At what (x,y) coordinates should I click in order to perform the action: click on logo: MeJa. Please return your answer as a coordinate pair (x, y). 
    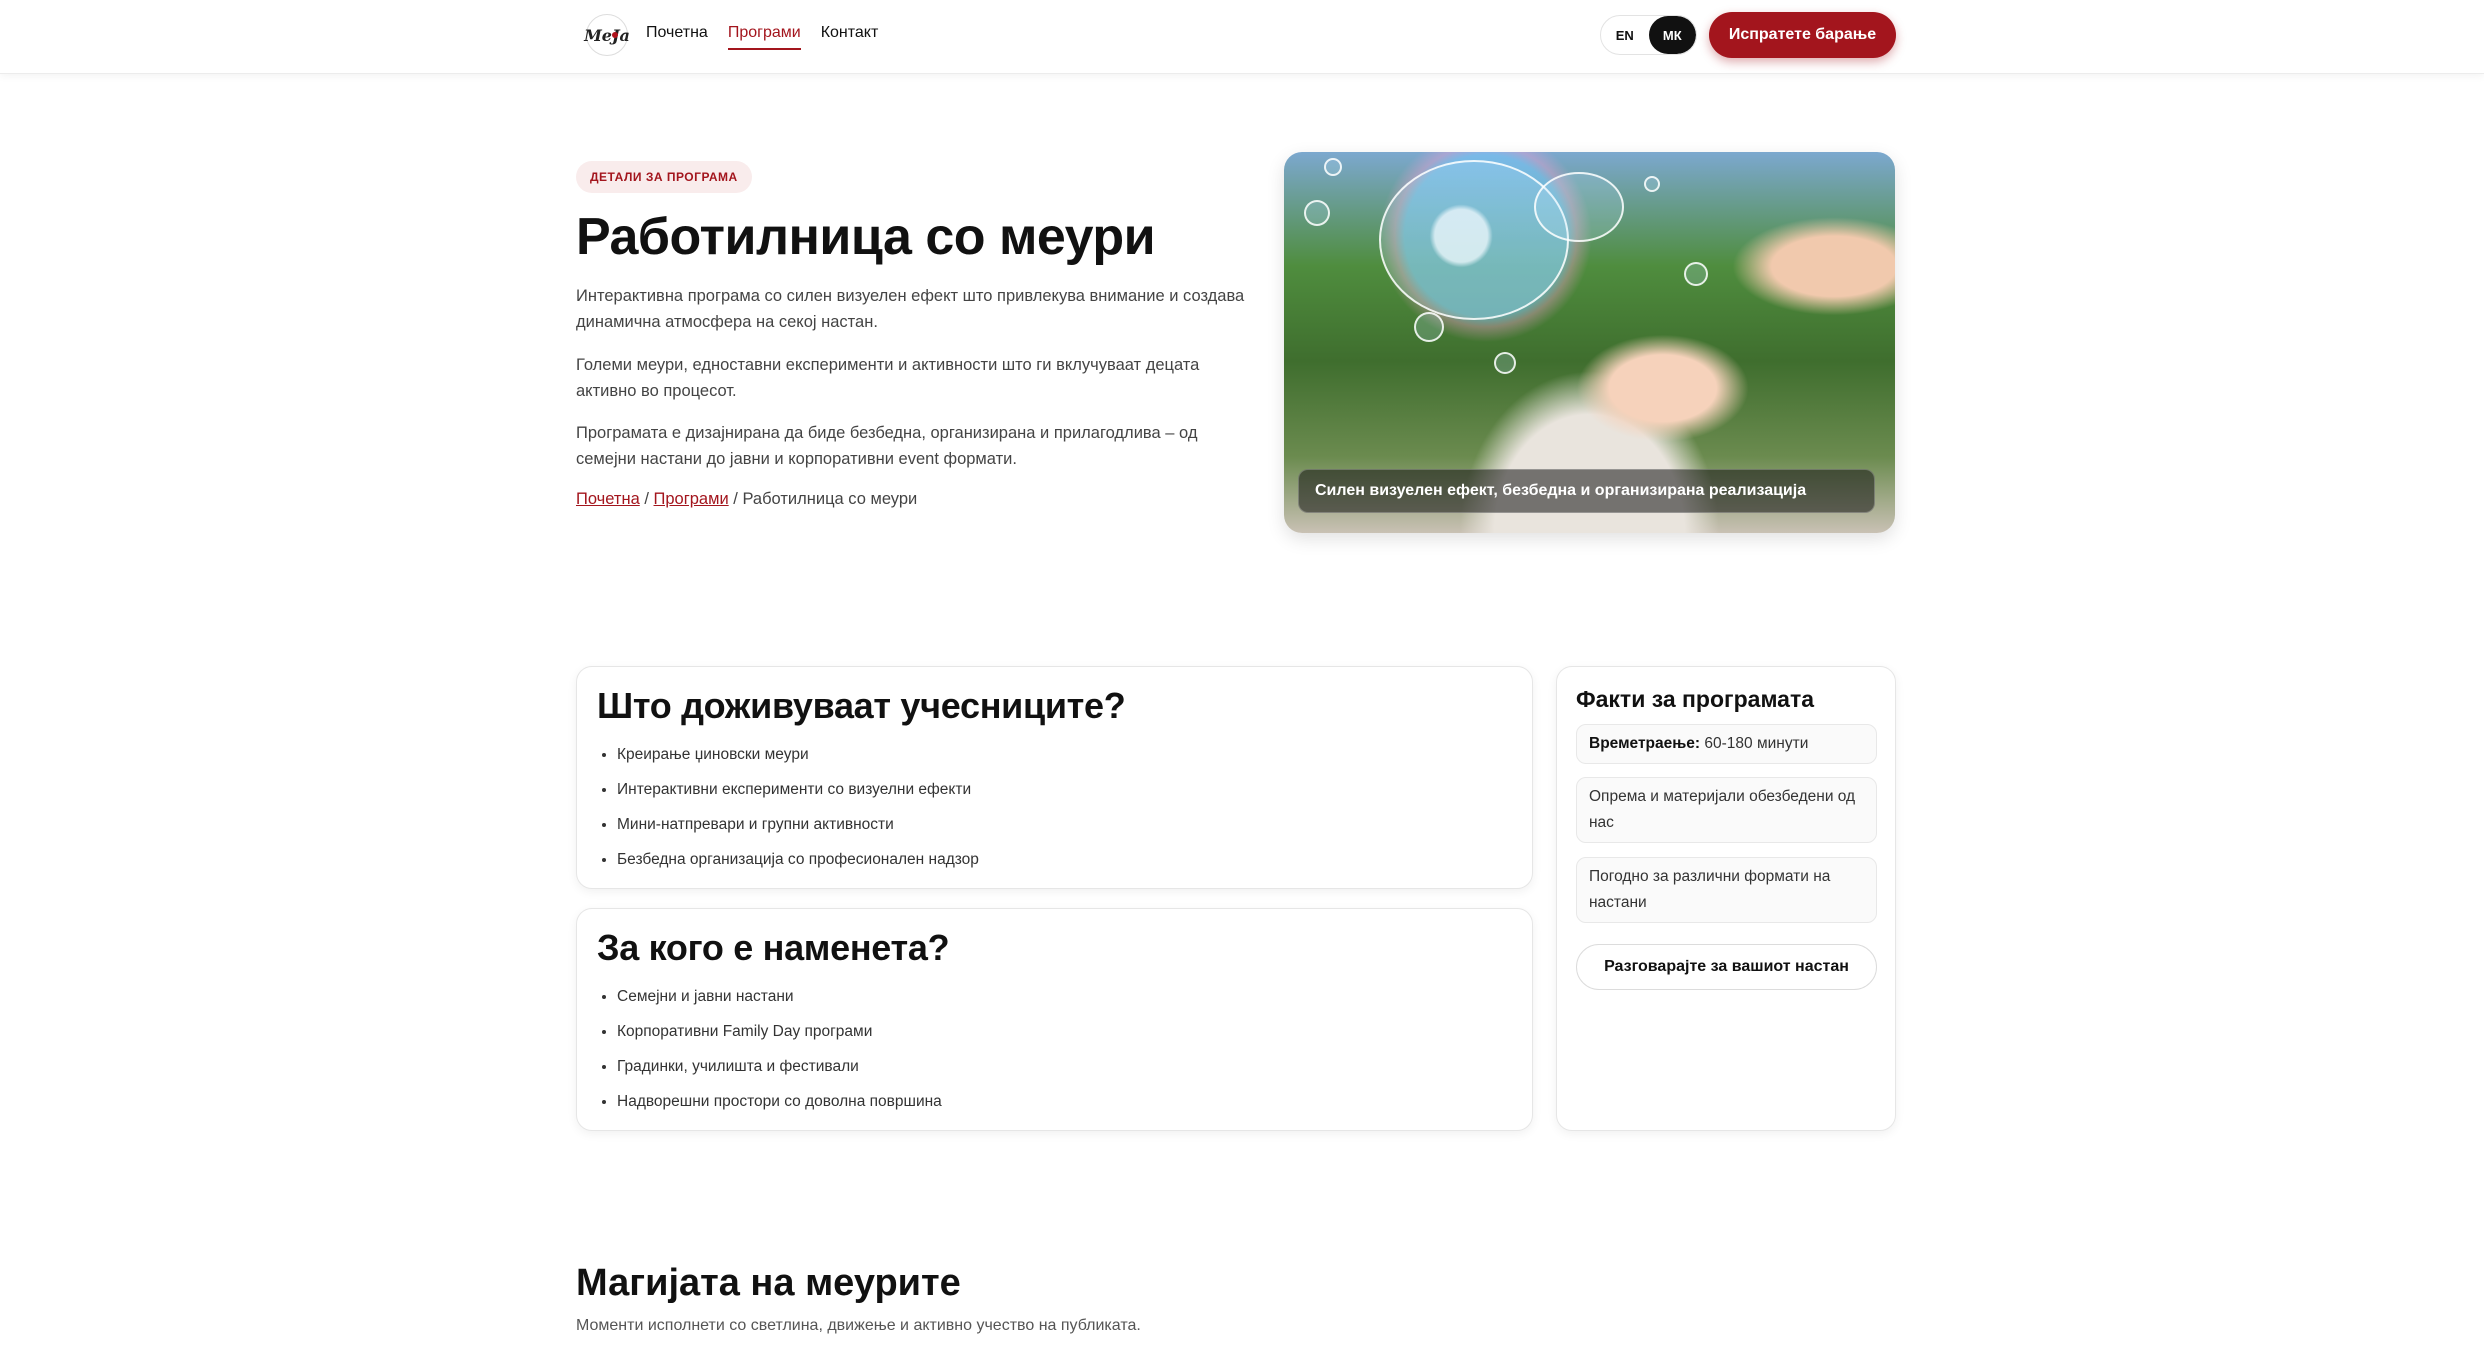
    Looking at the image, I should click on (607, 35).